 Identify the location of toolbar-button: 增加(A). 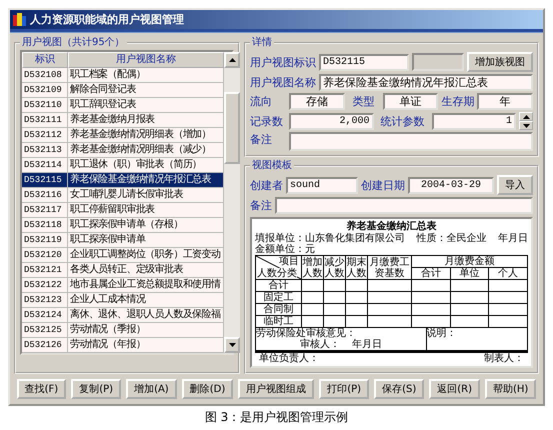
(151, 389).